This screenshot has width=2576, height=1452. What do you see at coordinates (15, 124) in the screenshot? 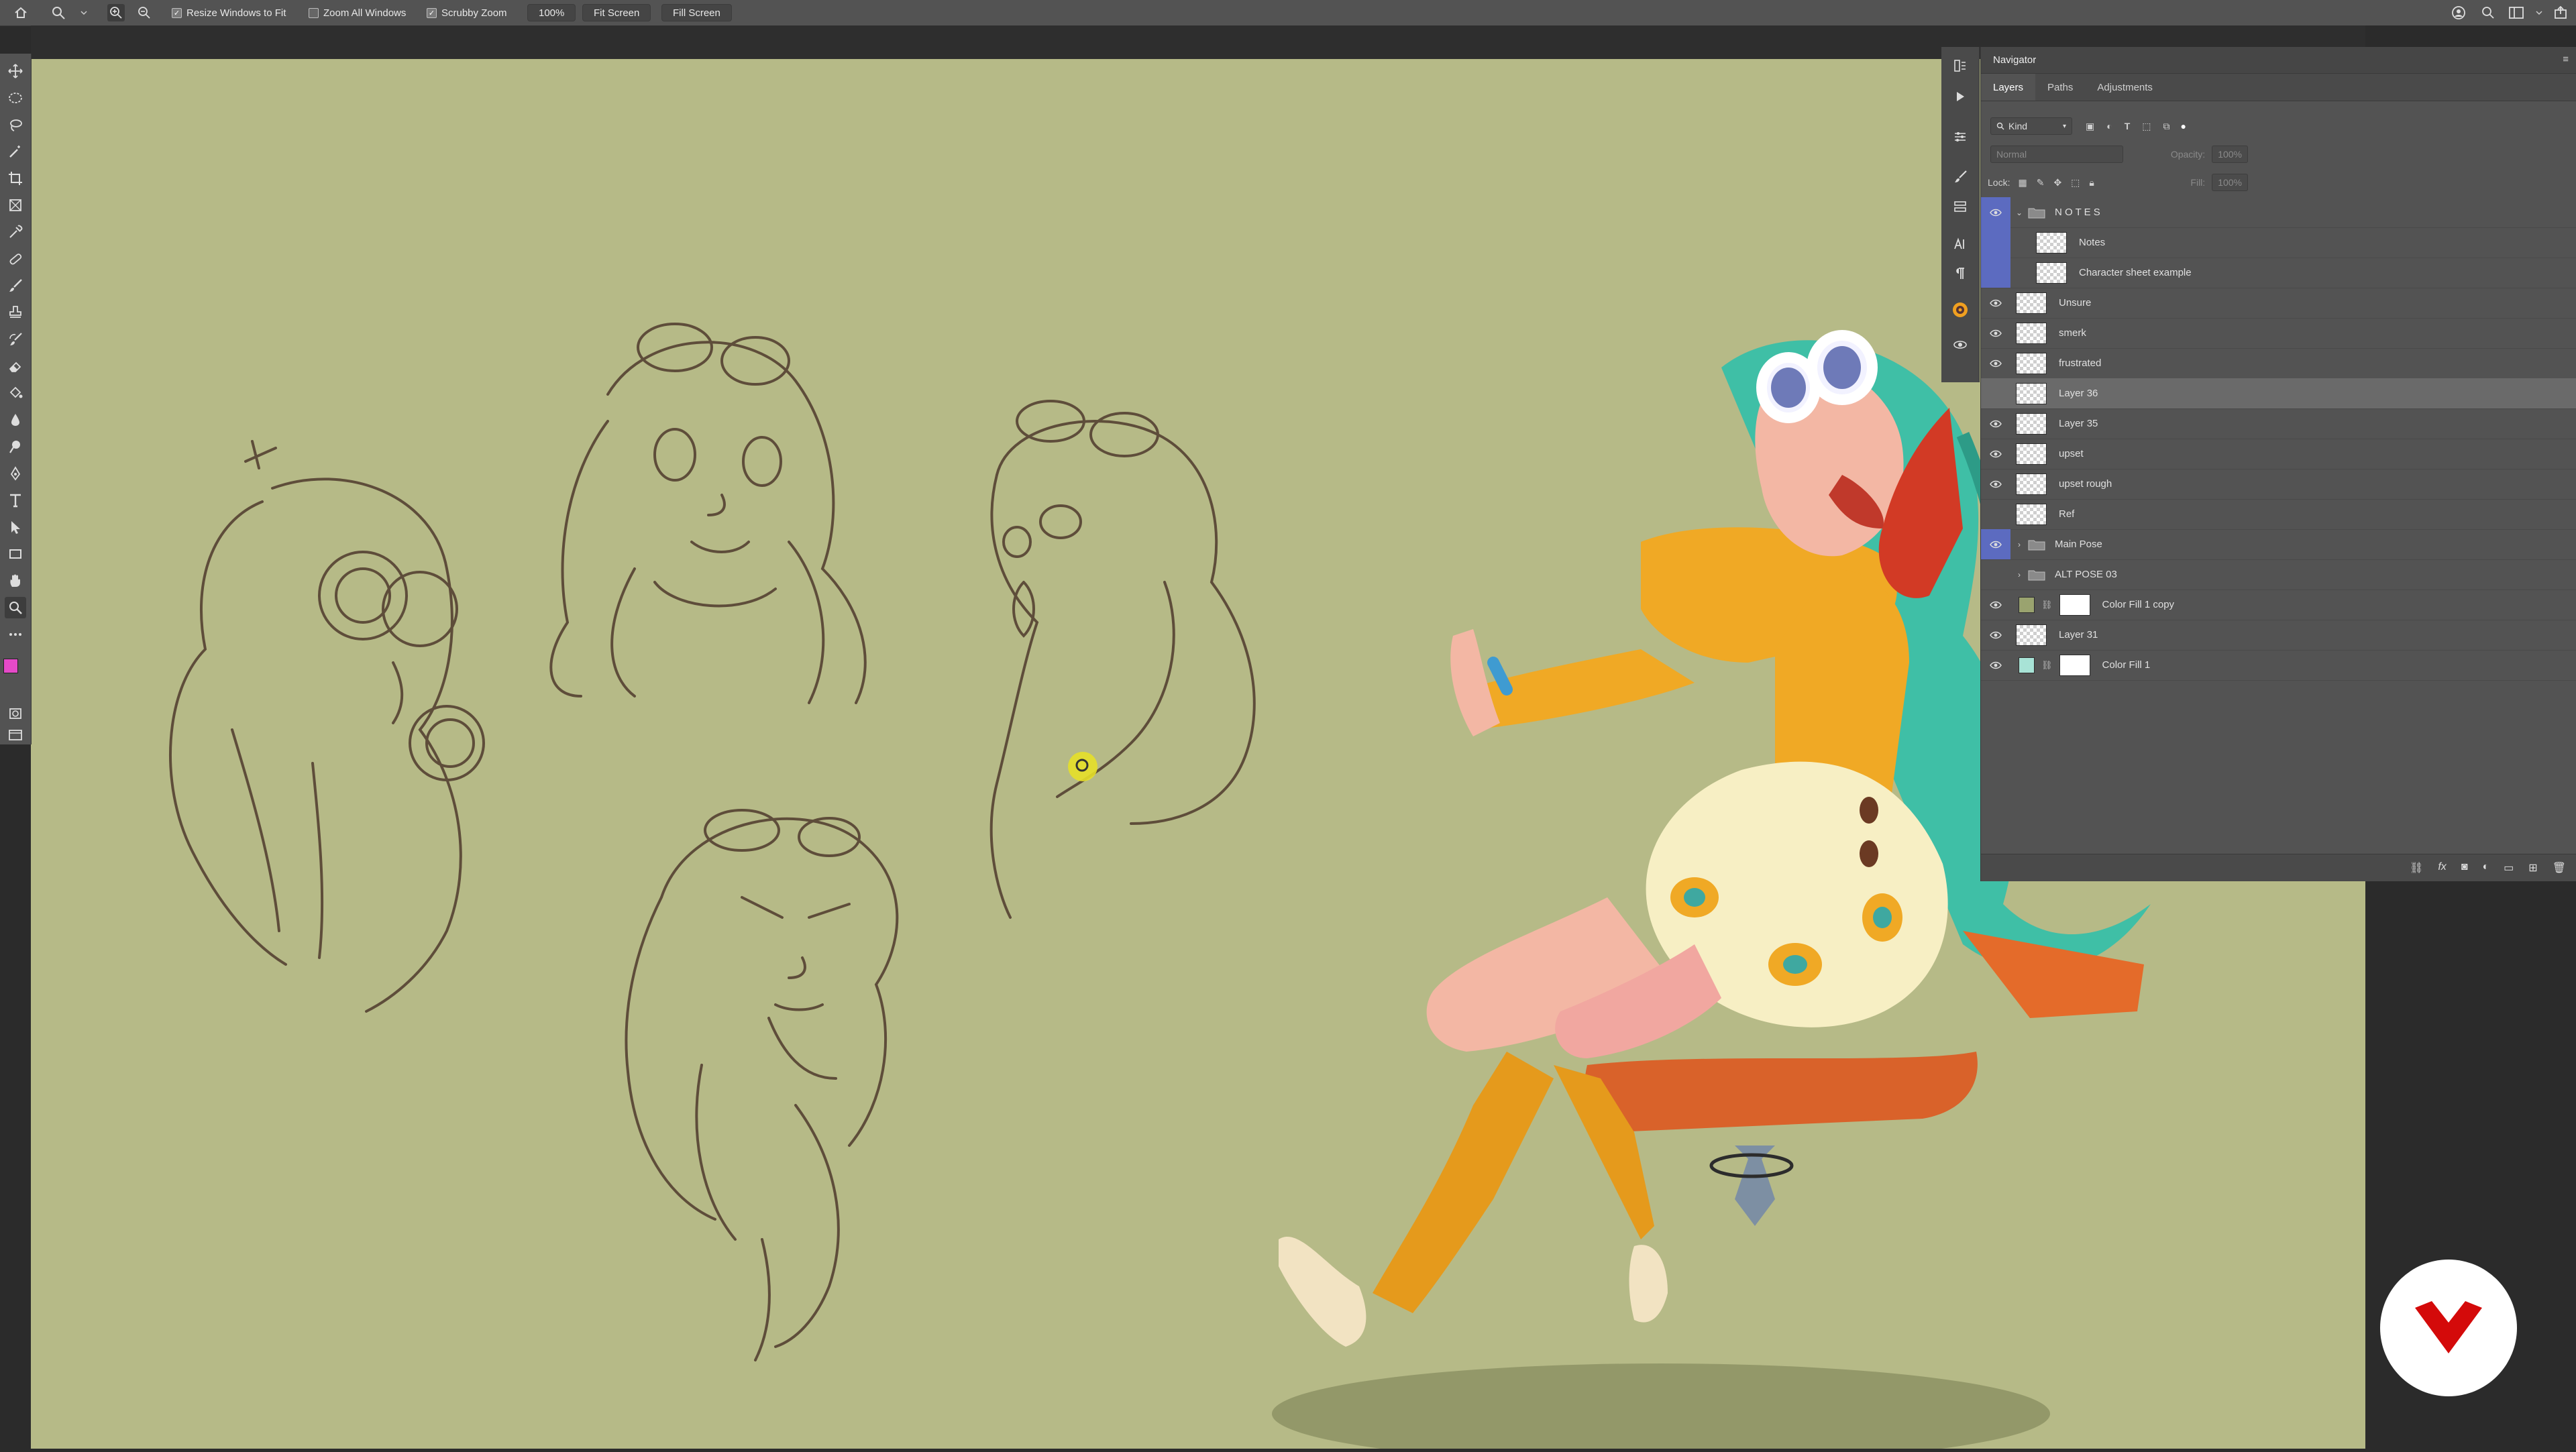
I see `lasso-tool-icon` at bounding box center [15, 124].